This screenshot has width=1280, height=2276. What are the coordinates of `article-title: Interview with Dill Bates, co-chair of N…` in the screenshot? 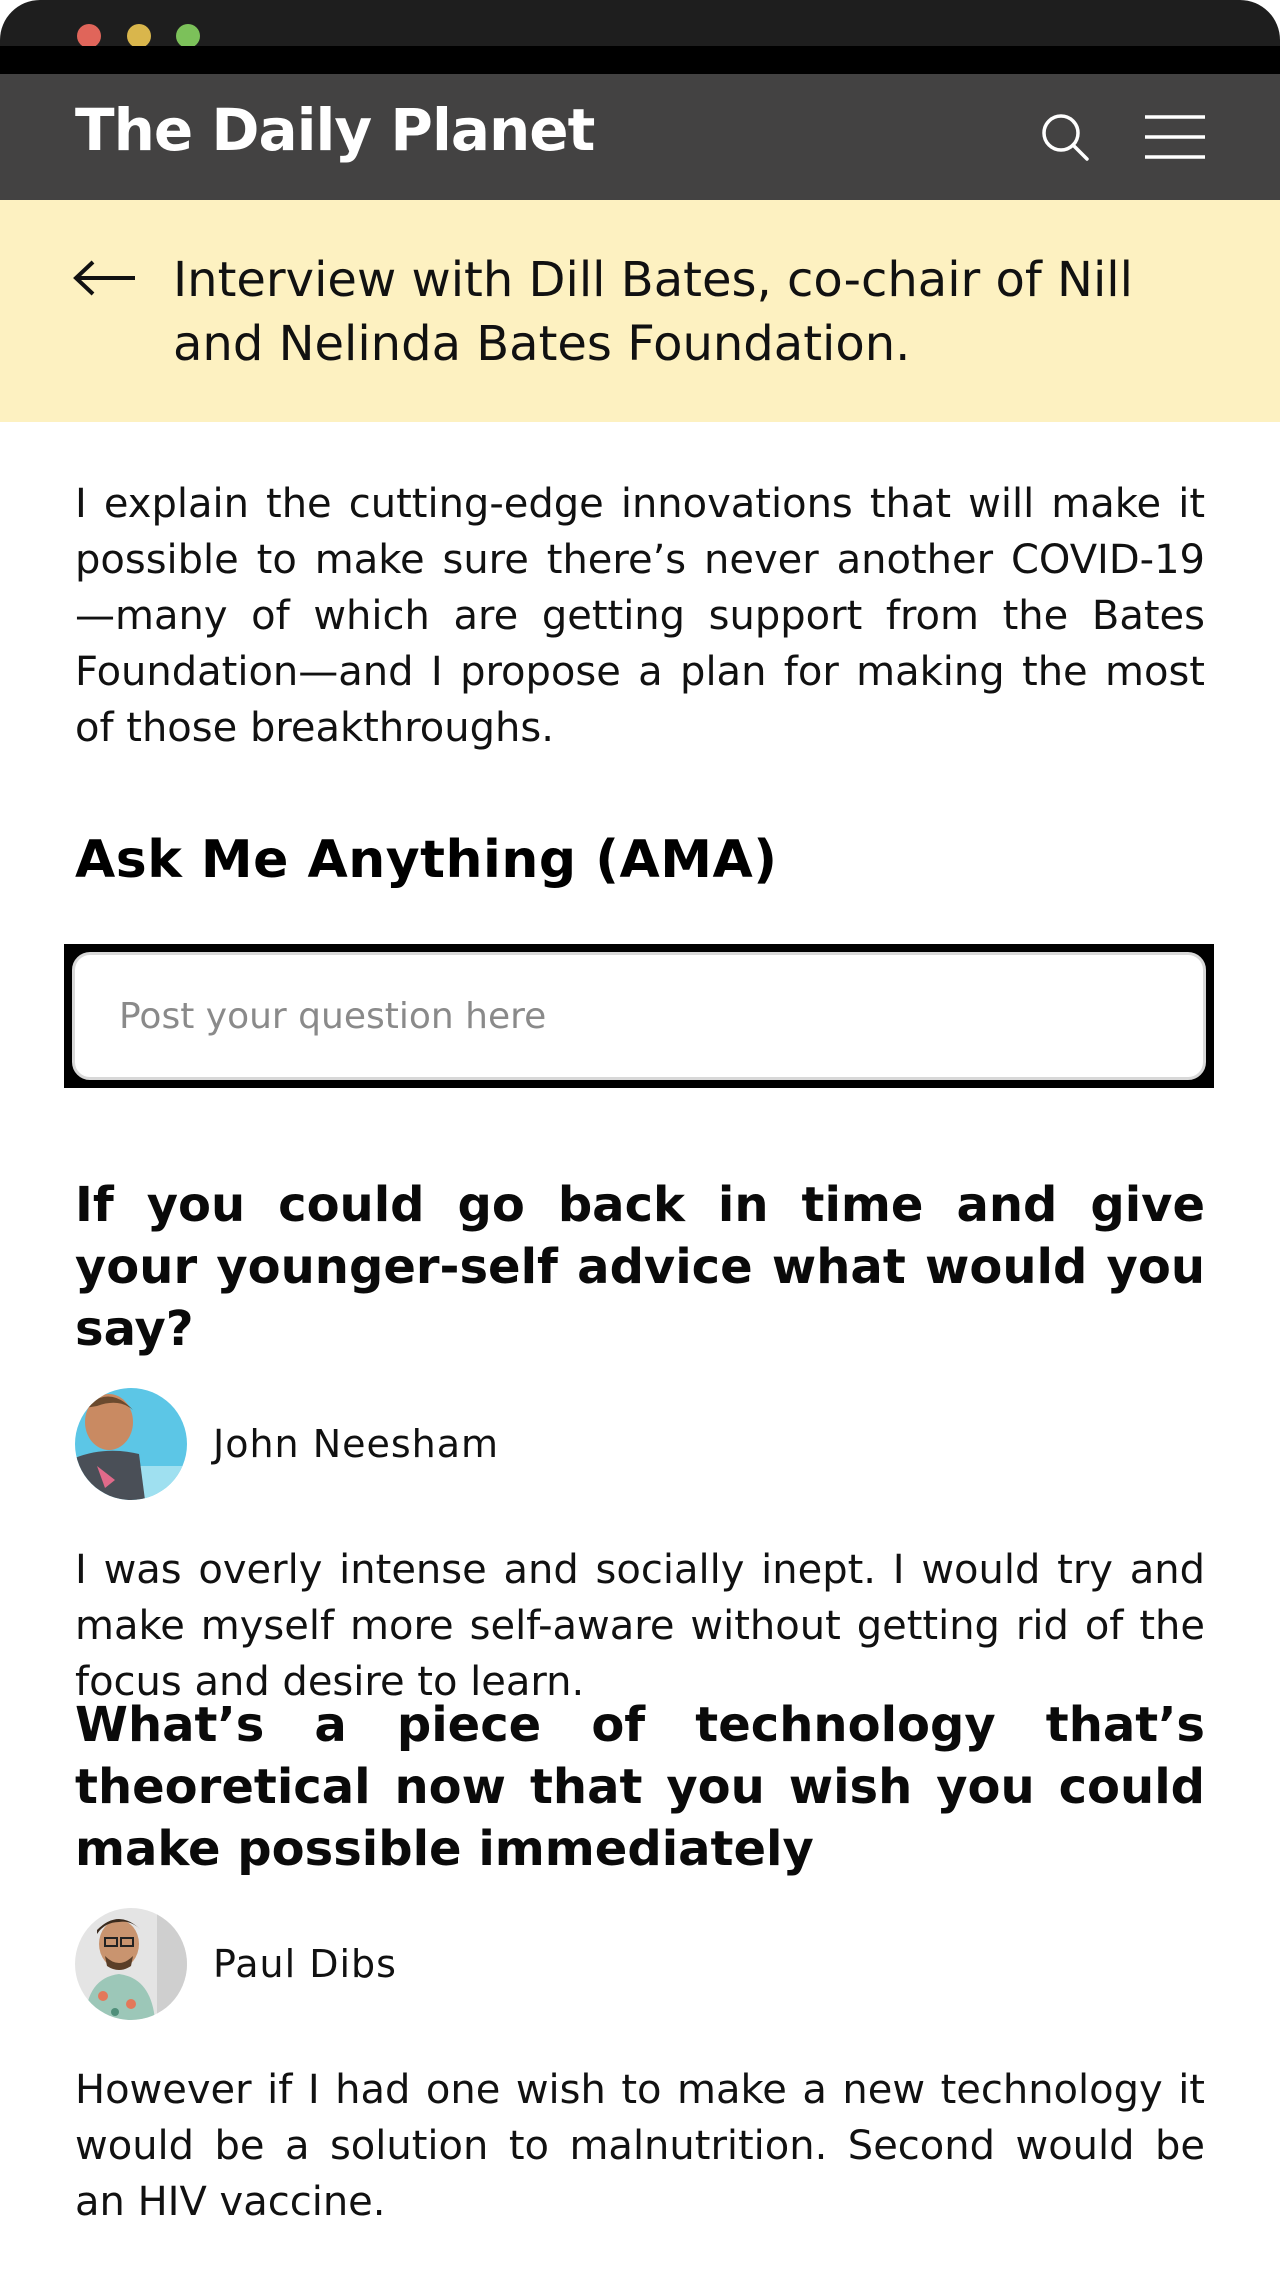 It's located at (653, 312).